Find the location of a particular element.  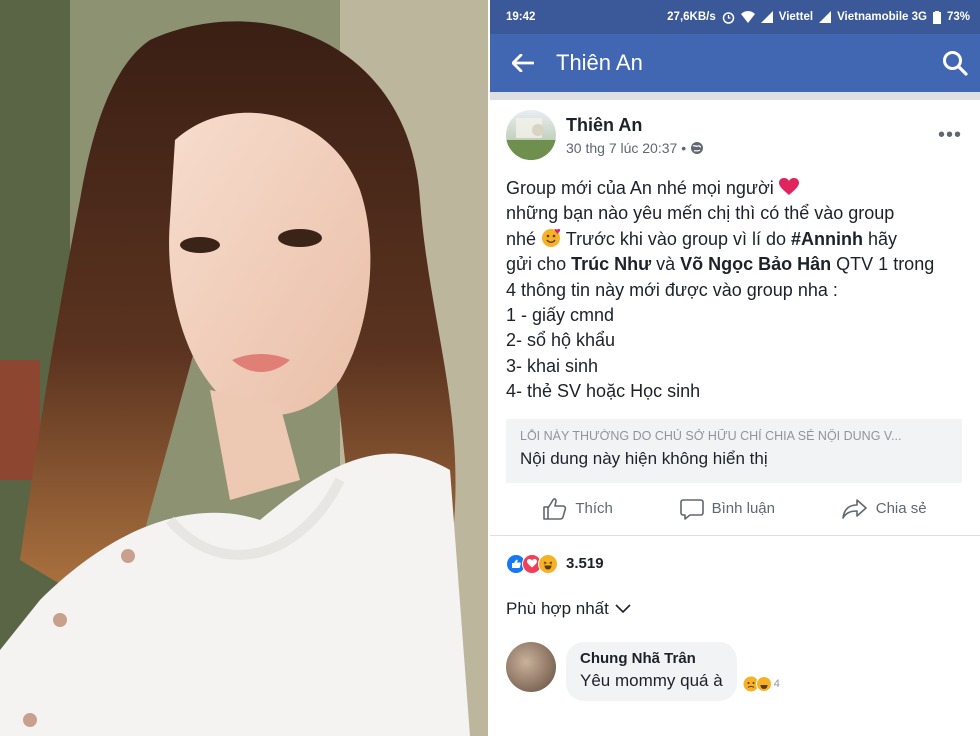

smiling-hearts-emoji-icon is located at coordinates (551, 237).